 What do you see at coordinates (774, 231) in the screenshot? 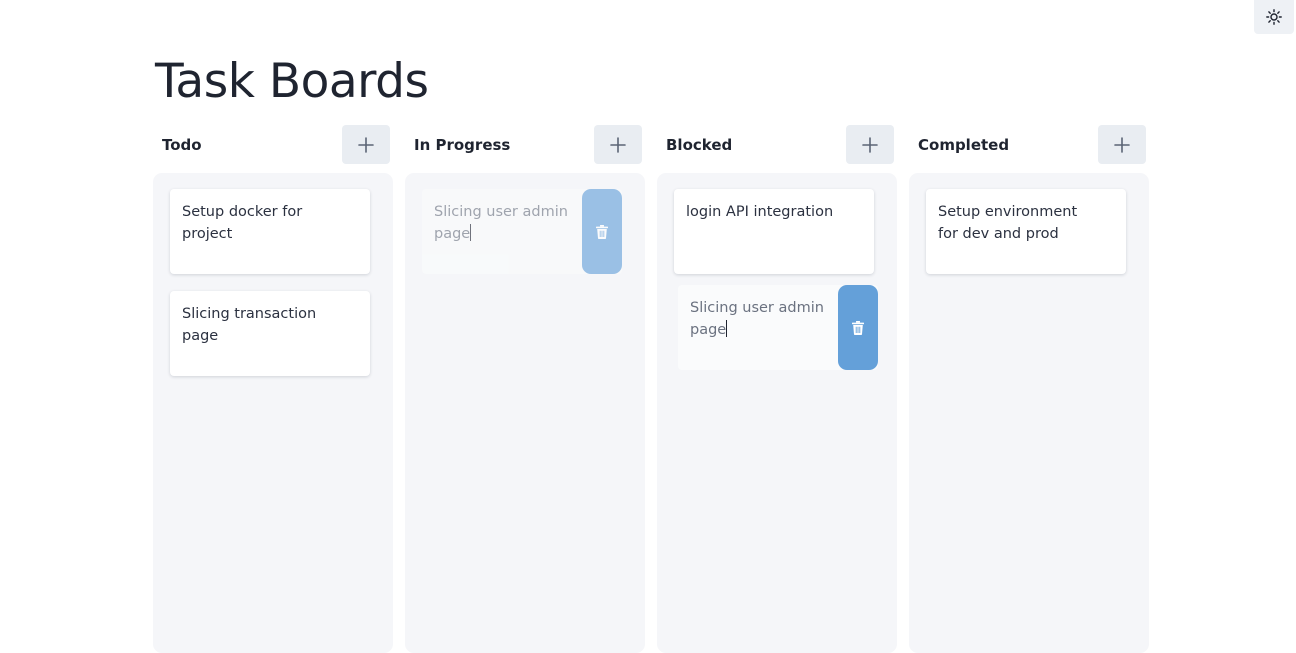
I see `task-card: login API integration` at bounding box center [774, 231].